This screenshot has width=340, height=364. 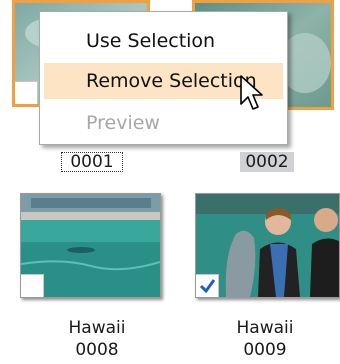 I want to click on thumbnail-number-0008: 0008, so click(x=97, y=350).